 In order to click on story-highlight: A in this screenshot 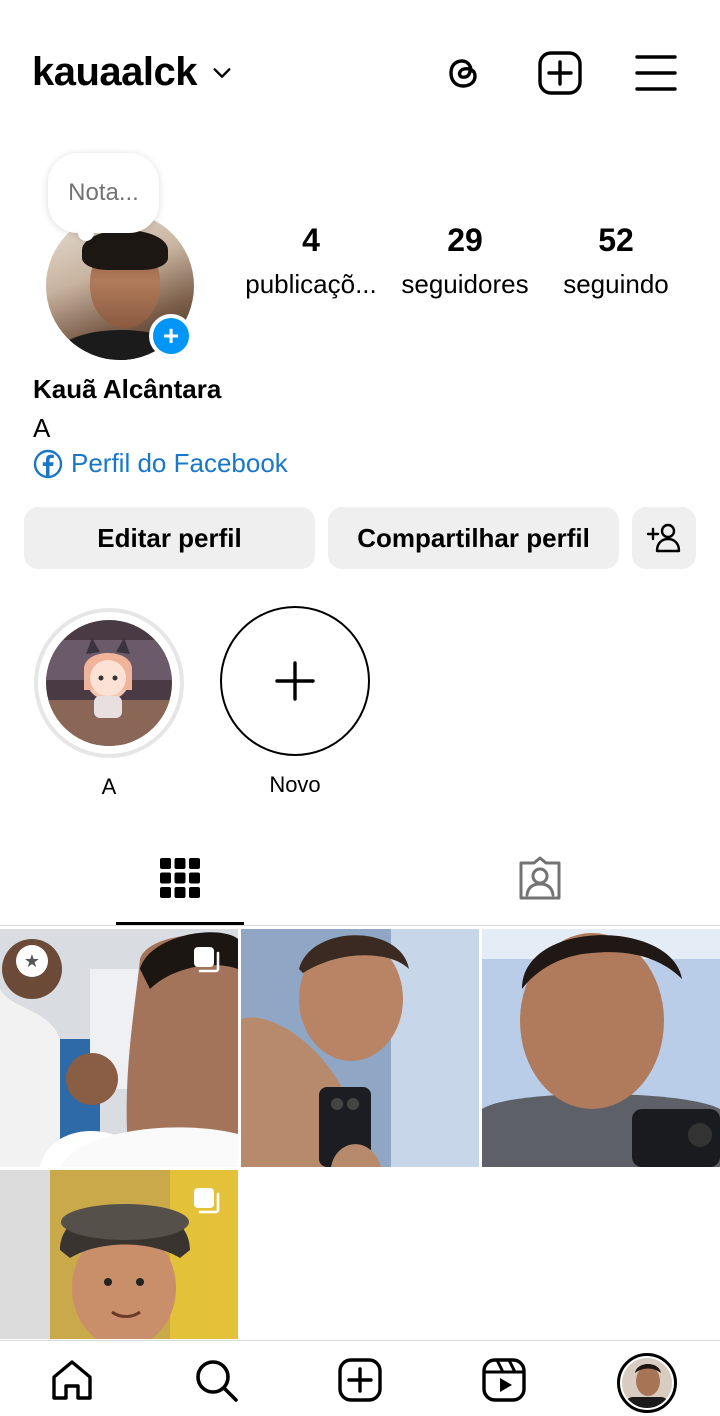, I will do `click(109, 704)`.